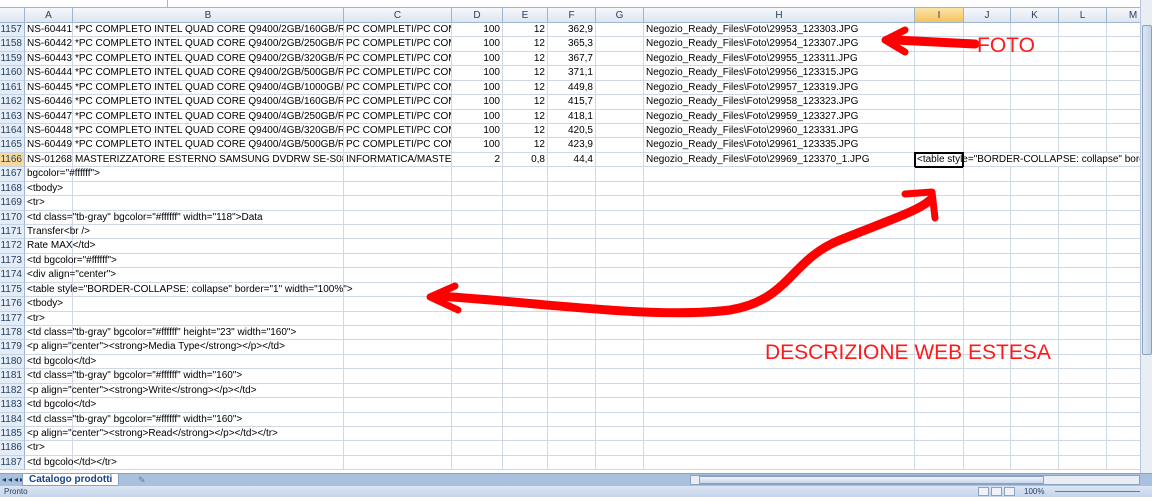  What do you see at coordinates (12, 448) in the screenshot?
I see `row-header: 1186` at bounding box center [12, 448].